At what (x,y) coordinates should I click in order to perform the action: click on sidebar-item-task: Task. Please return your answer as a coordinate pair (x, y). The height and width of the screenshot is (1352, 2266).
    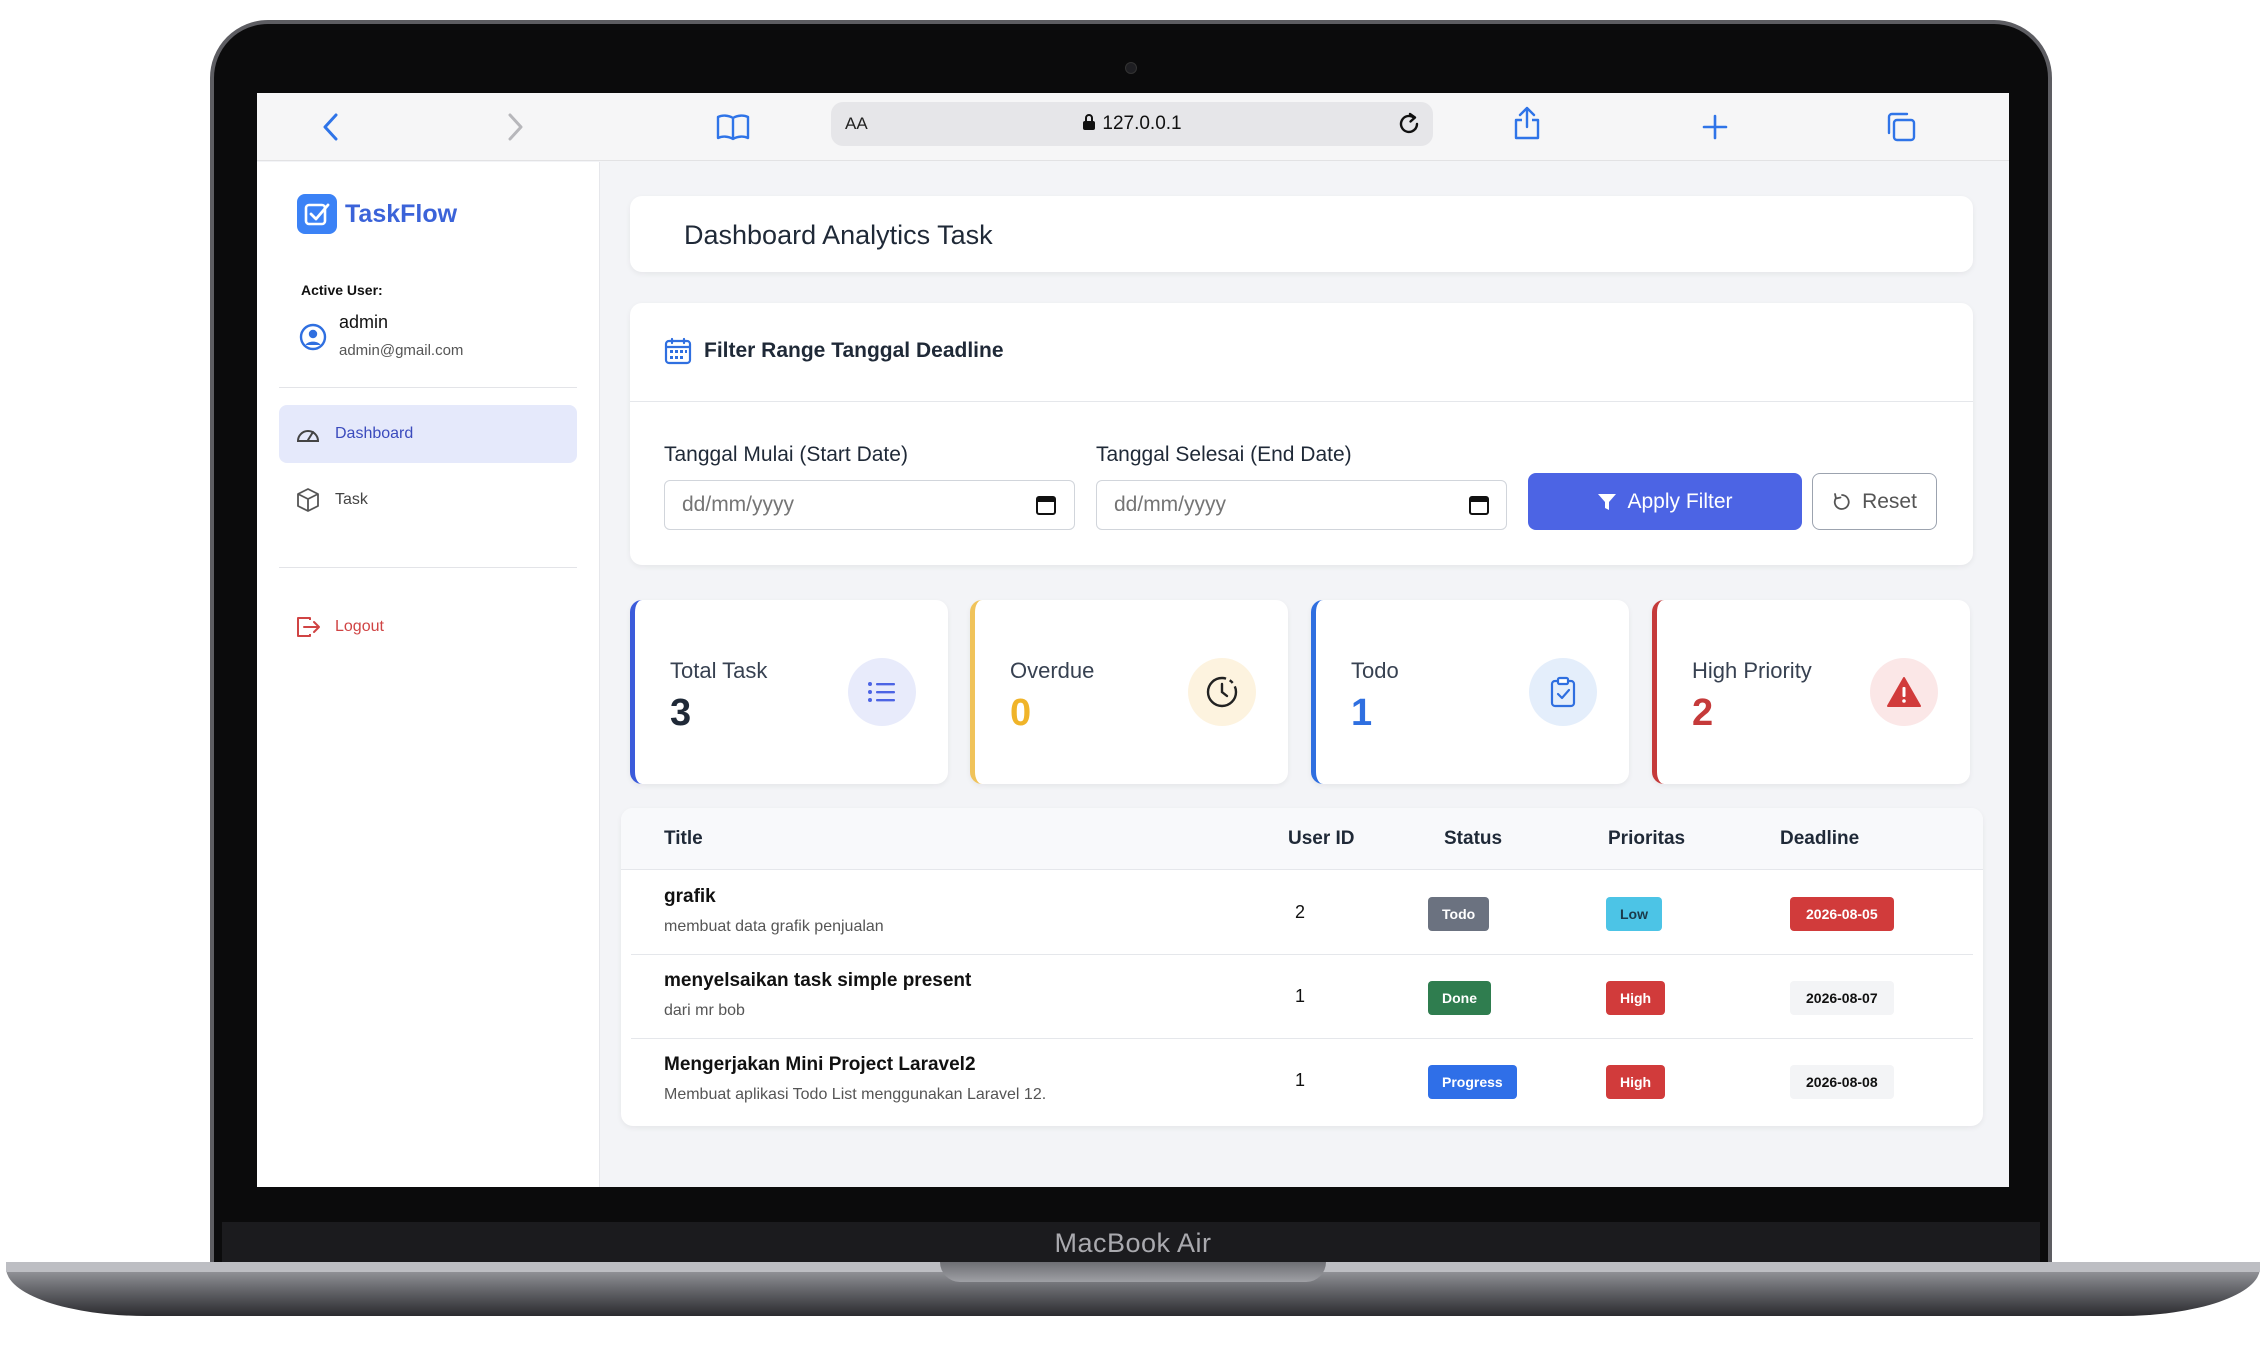
    Looking at the image, I should click on (428, 500).